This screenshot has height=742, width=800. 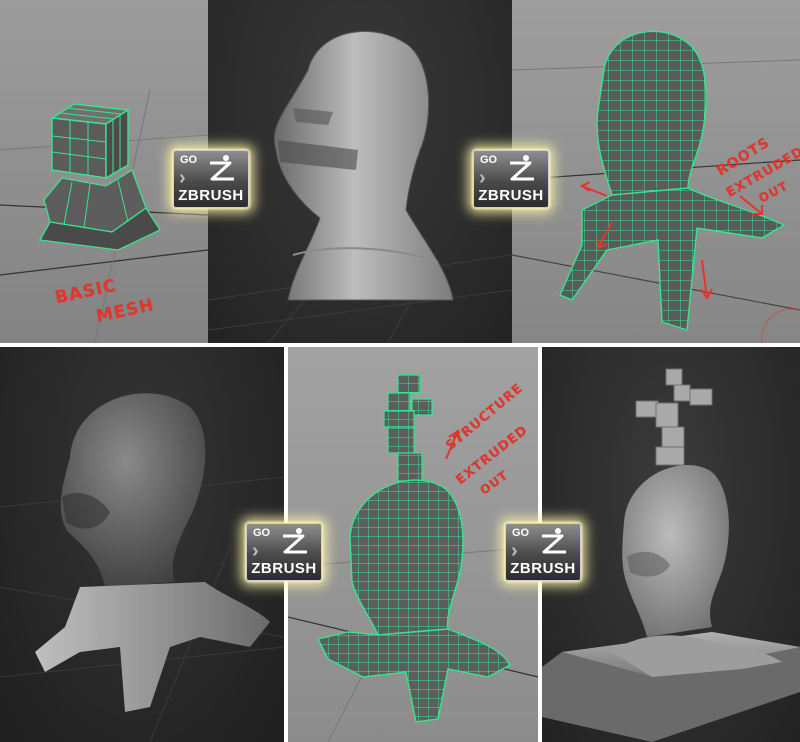 I want to click on gozbrush-button-2: GO › ZBRUSH, so click(x=511, y=179).